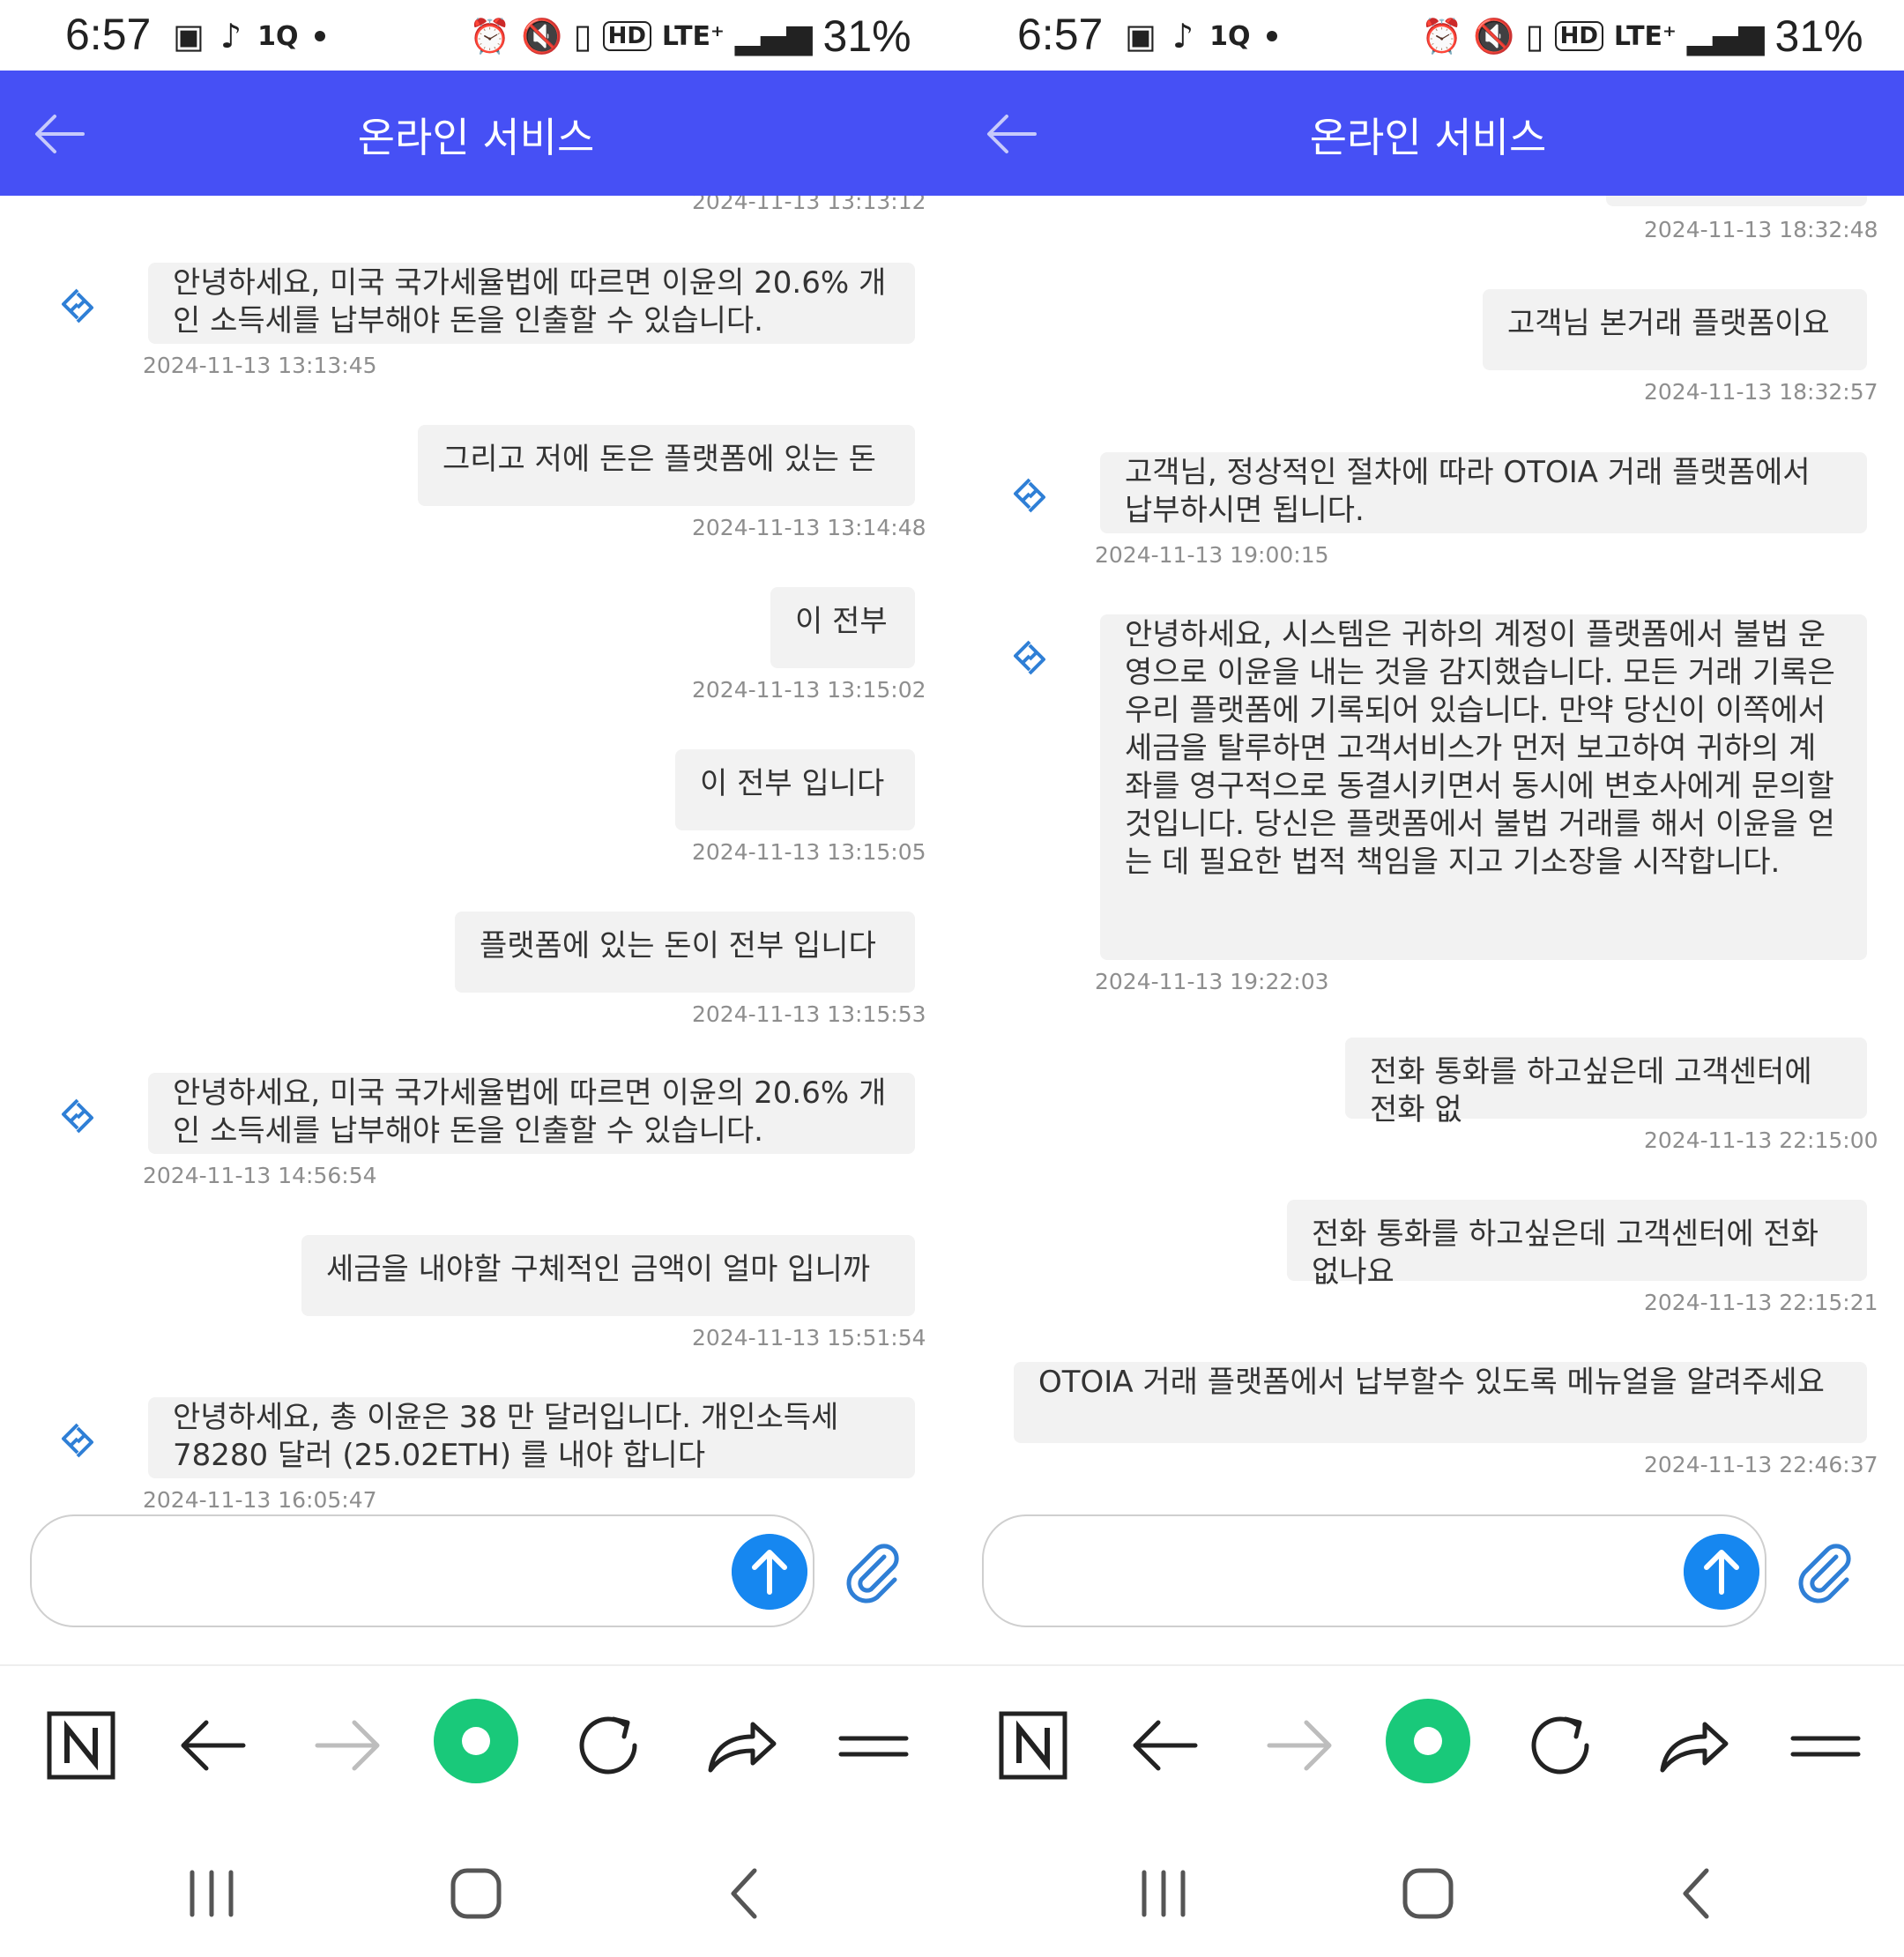 Image resolution: width=1904 pixels, height=1957 pixels. I want to click on message-time: 2024-11-13 13:14:48, so click(809, 528).